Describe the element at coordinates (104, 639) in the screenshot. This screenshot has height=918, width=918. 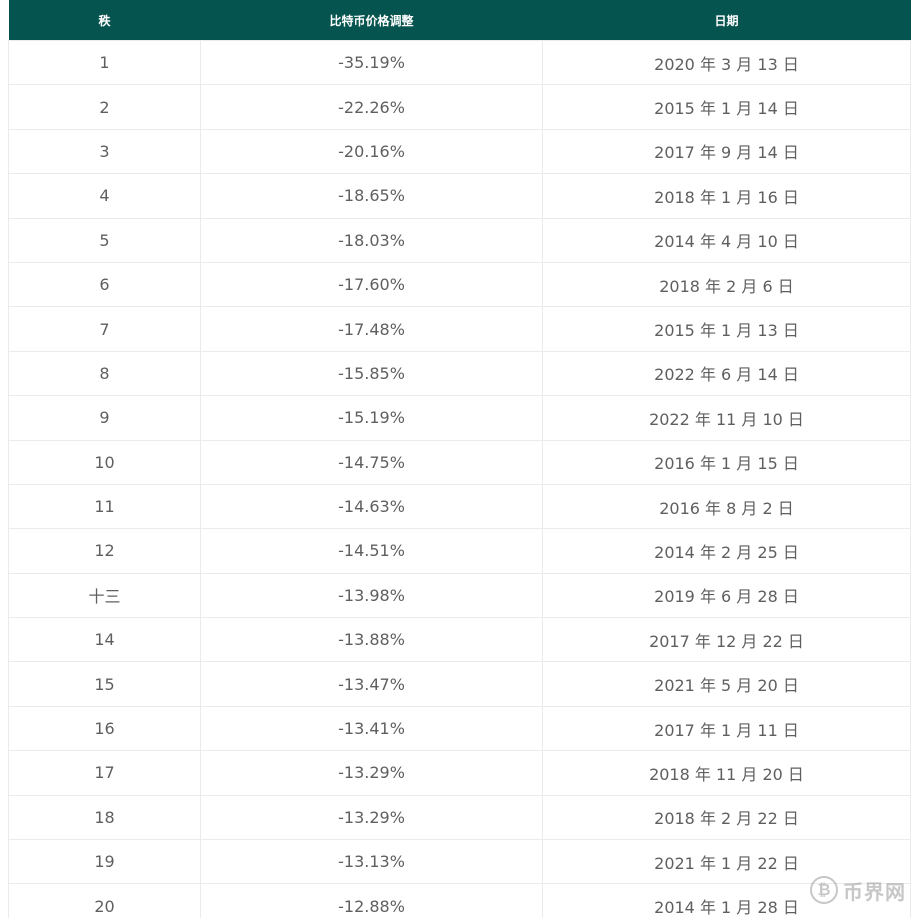
I see `cell-rank: 14` at that location.